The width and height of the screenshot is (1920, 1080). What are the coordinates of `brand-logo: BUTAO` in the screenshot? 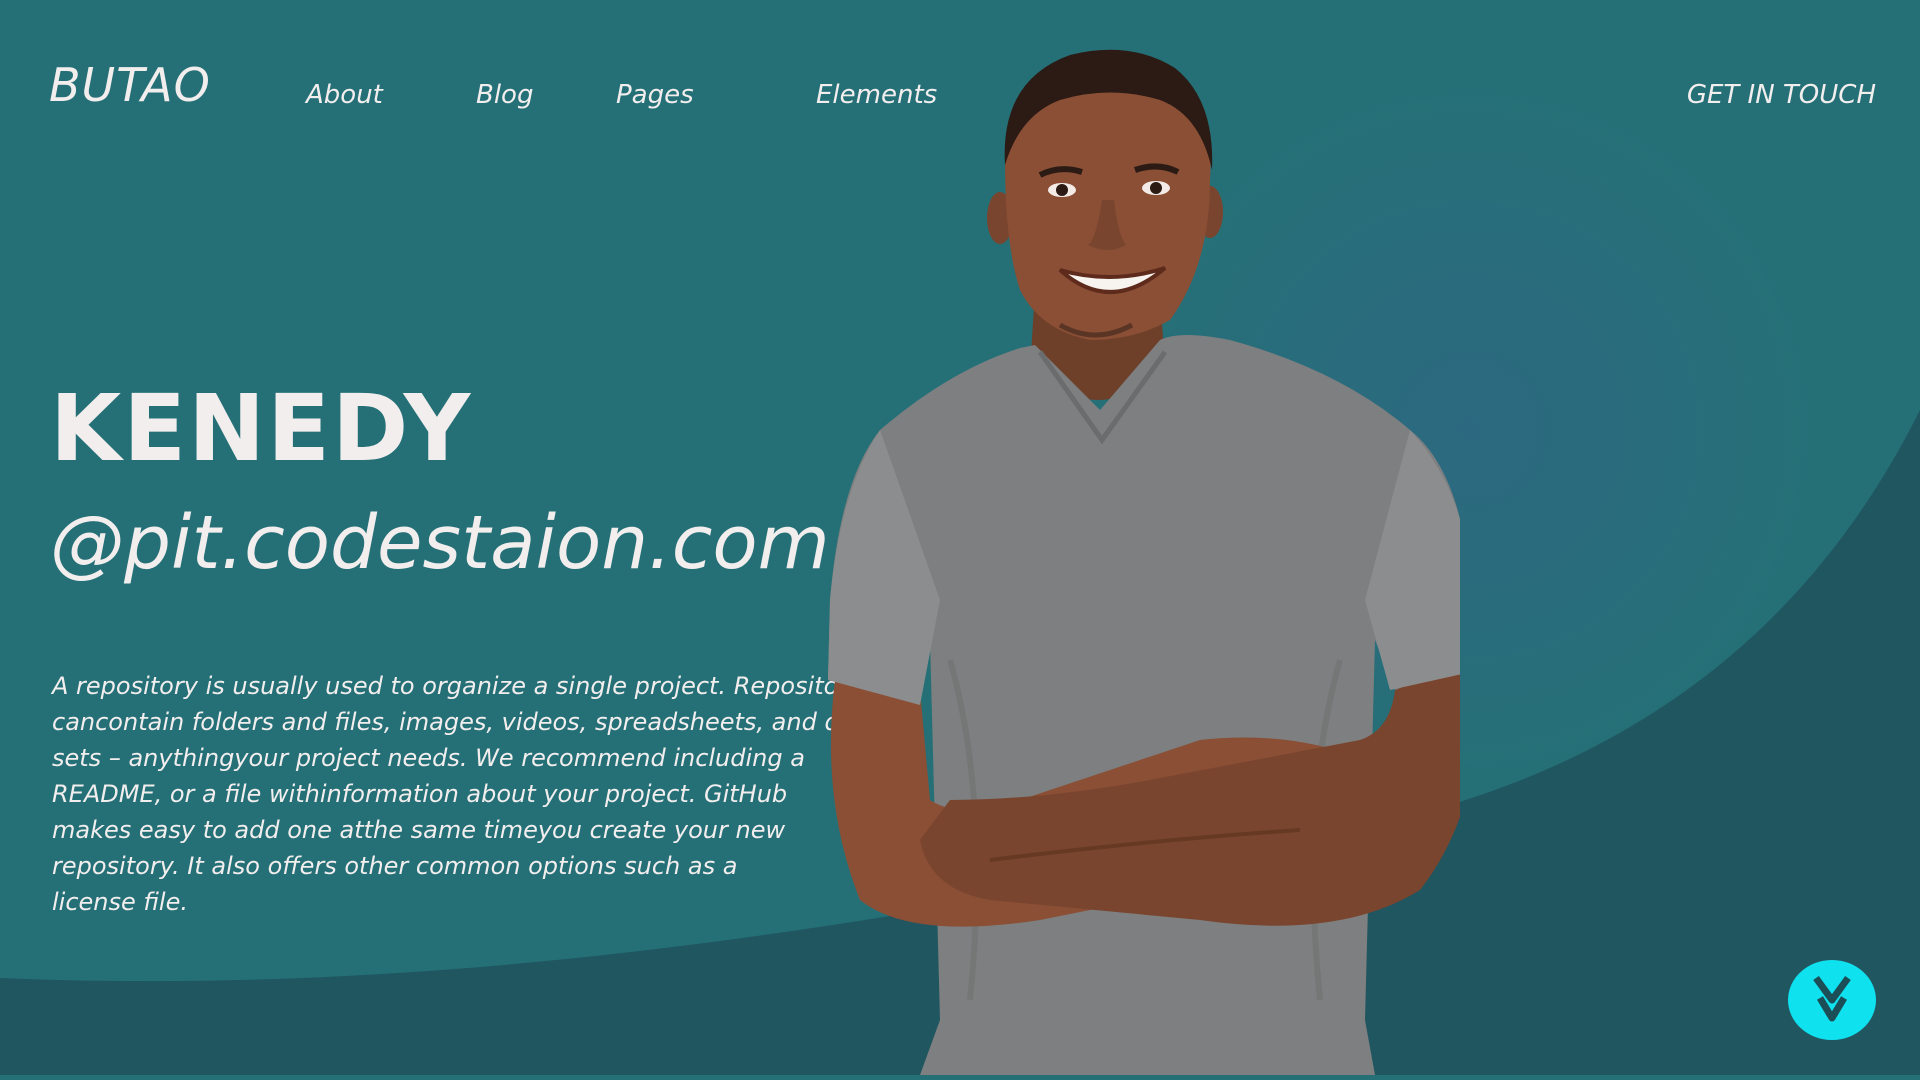 It's located at (130, 85).